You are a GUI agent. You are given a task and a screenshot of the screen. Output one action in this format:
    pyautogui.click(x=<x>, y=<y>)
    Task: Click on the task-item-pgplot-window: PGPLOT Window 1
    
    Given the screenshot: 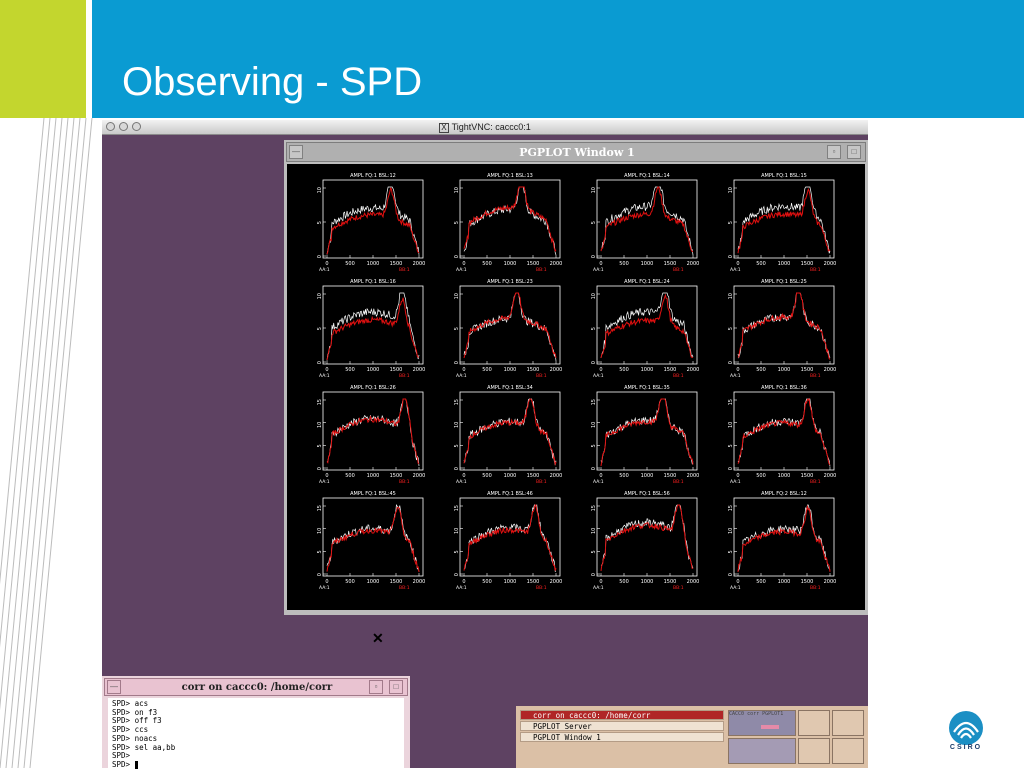 What is the action you would take?
    pyautogui.click(x=622, y=737)
    